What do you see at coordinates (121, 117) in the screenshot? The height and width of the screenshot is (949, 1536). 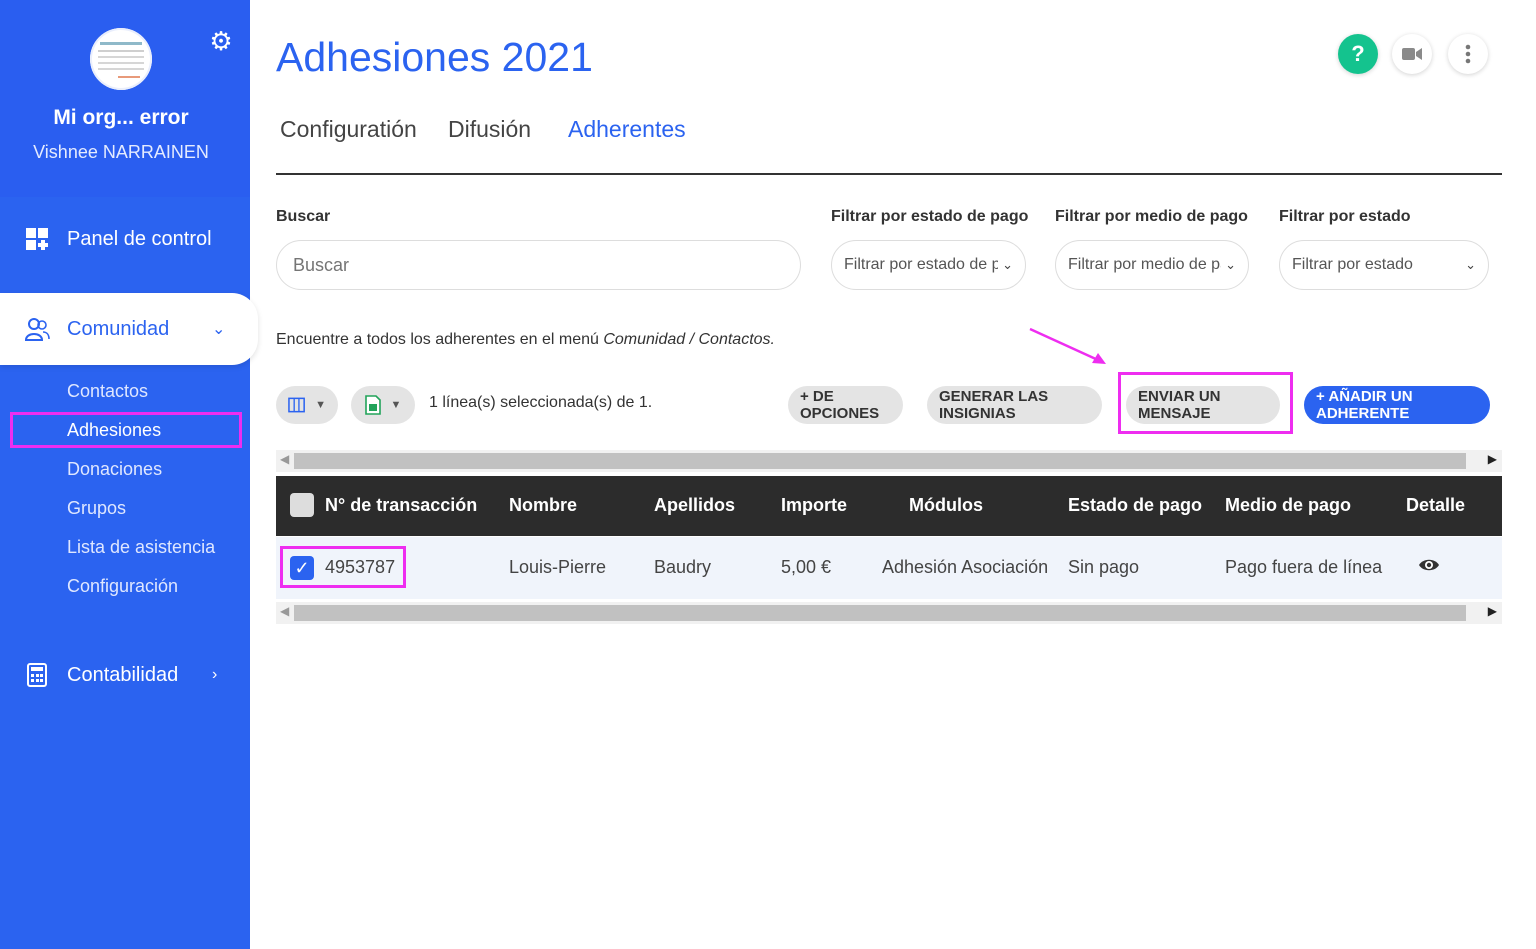 I see `org-name: Mi org... error` at bounding box center [121, 117].